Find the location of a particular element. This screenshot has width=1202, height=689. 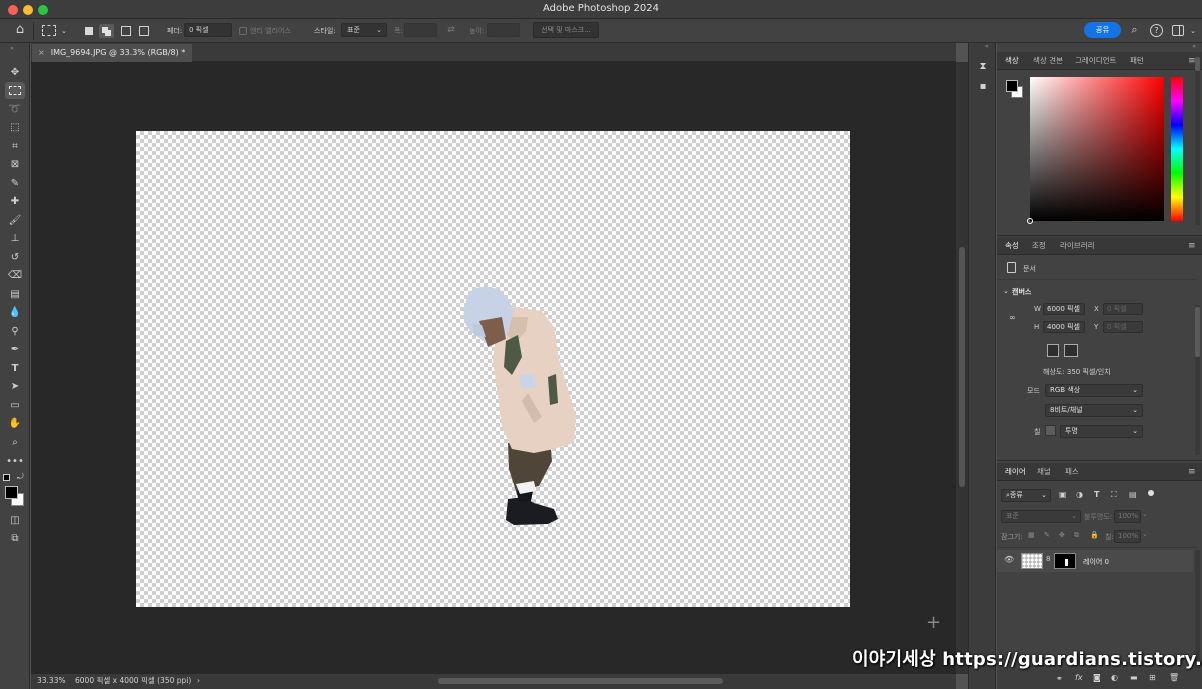

filter-type-icon: T is located at coordinates (1096, 494).